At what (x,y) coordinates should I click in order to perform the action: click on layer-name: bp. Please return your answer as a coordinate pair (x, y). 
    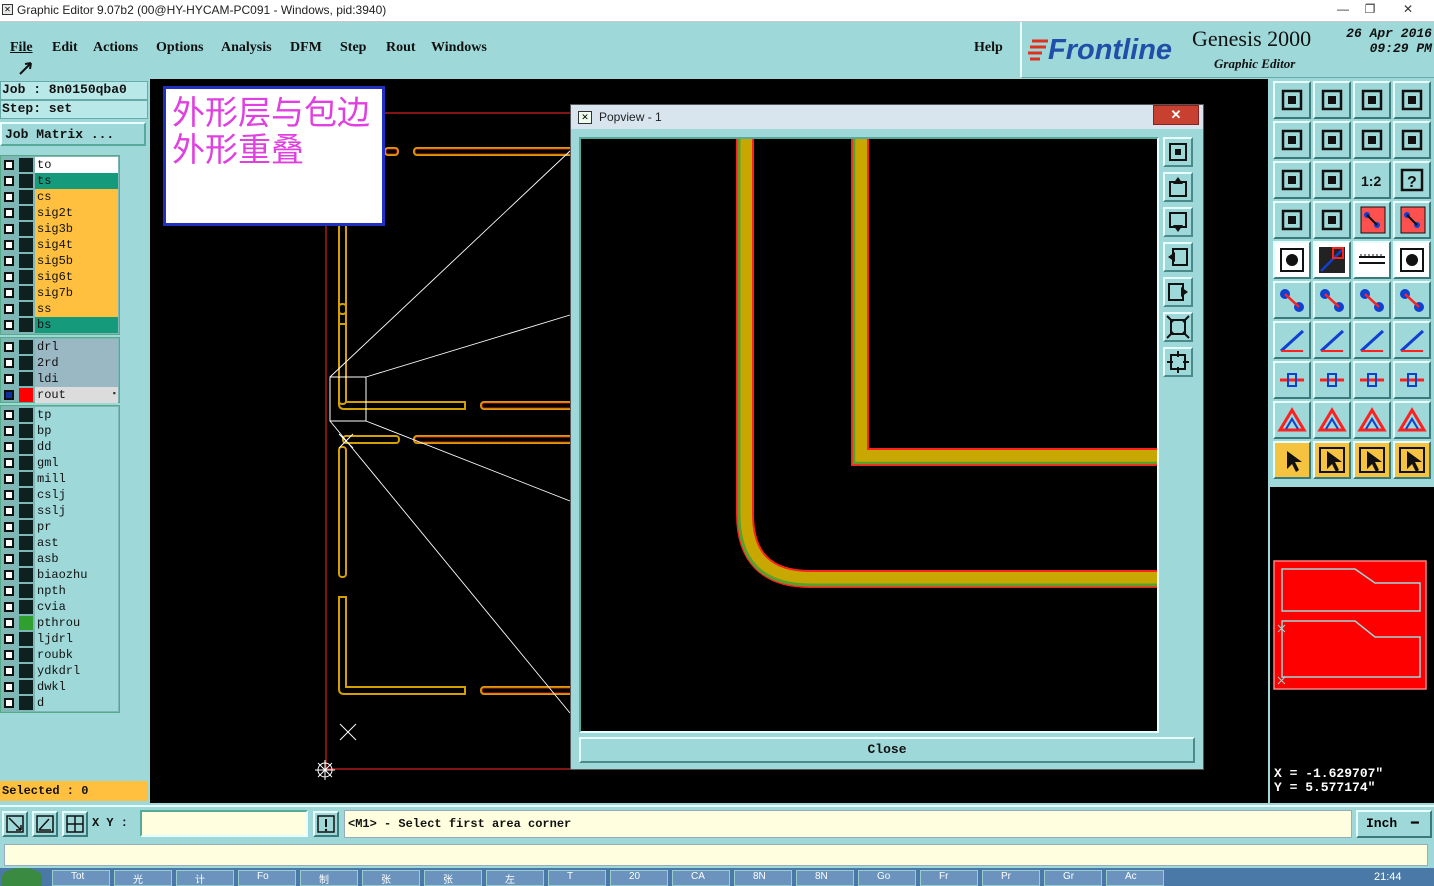
    Looking at the image, I should click on (76, 431).